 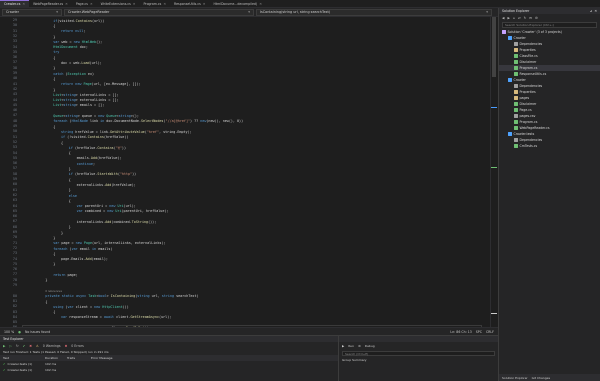 What do you see at coordinates (4, 346) in the screenshot?
I see `run-all-icon: ▶` at bounding box center [4, 346].